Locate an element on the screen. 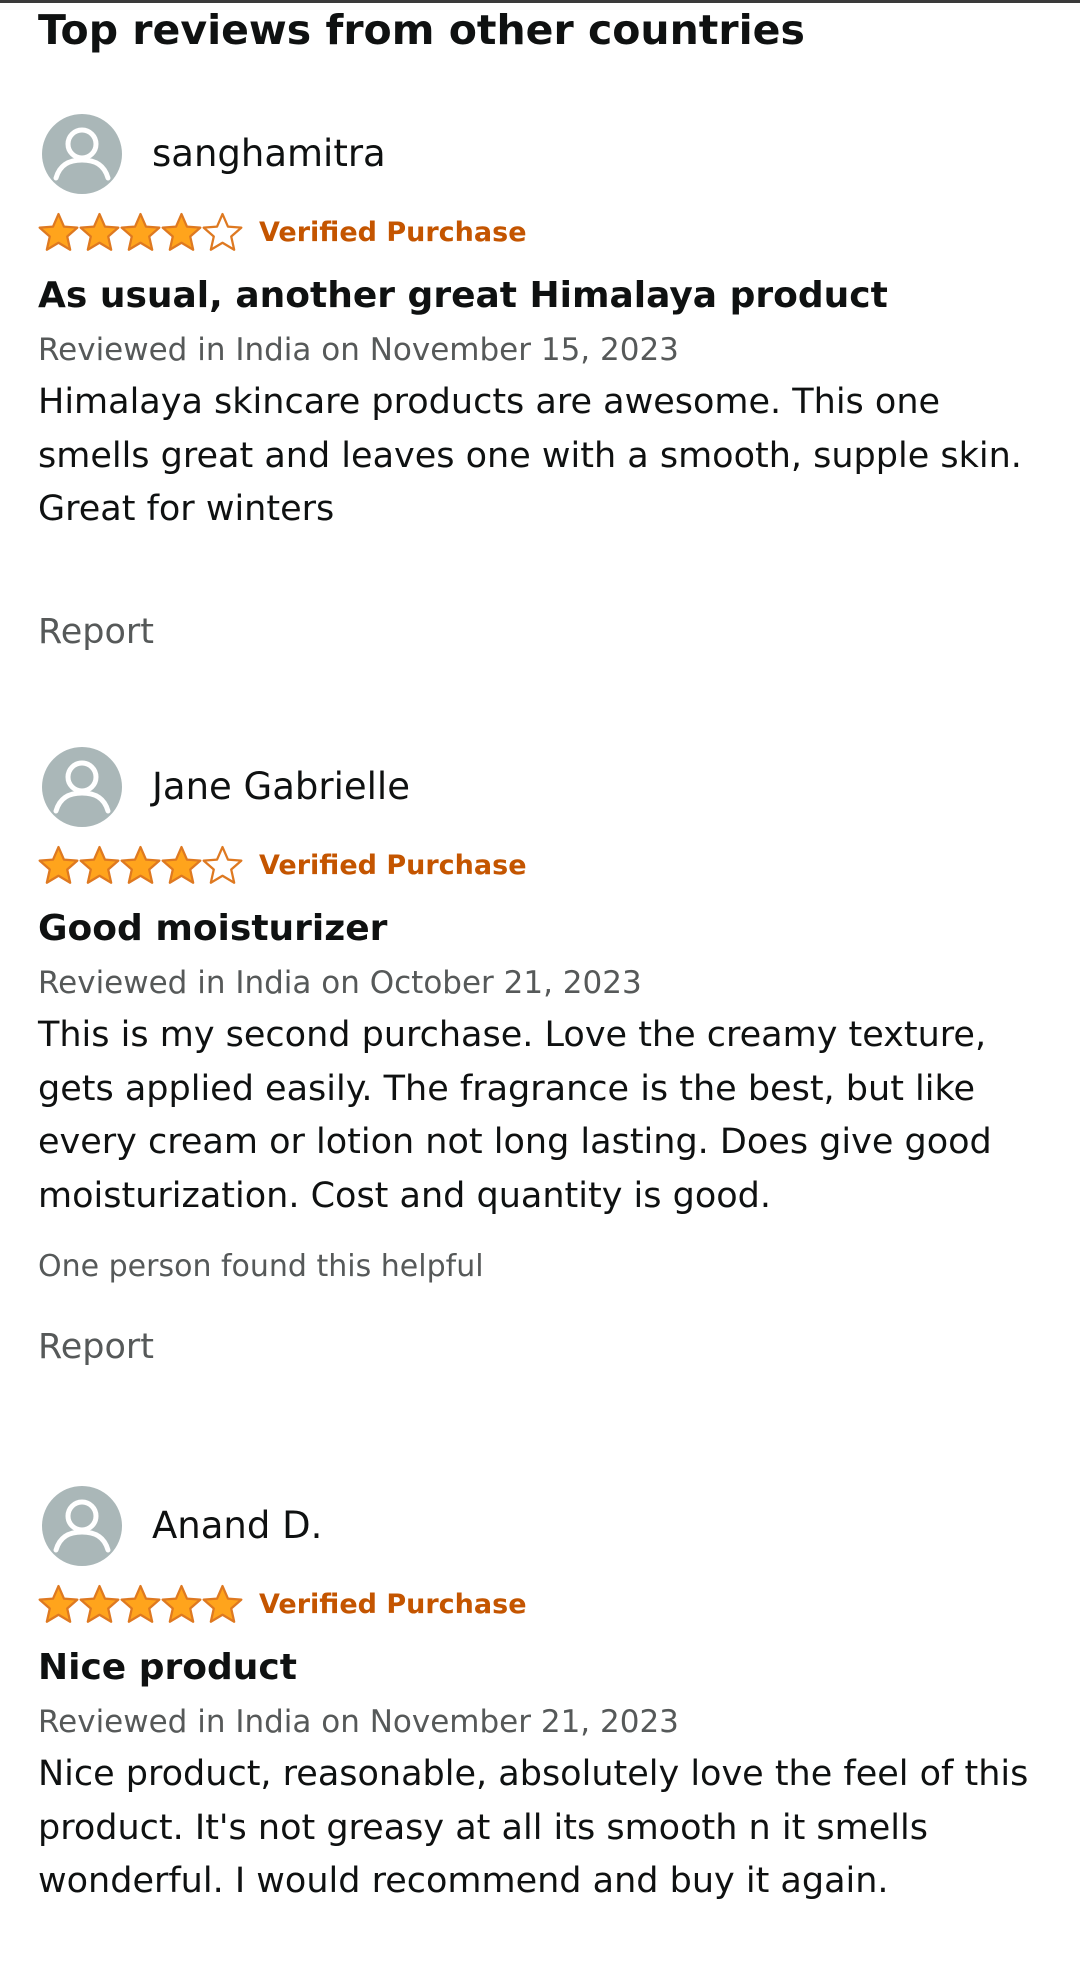 Image resolution: width=1080 pixels, height=1961 pixels. review-title: As usual, another great Himalaya product is located at coordinates (543, 296).